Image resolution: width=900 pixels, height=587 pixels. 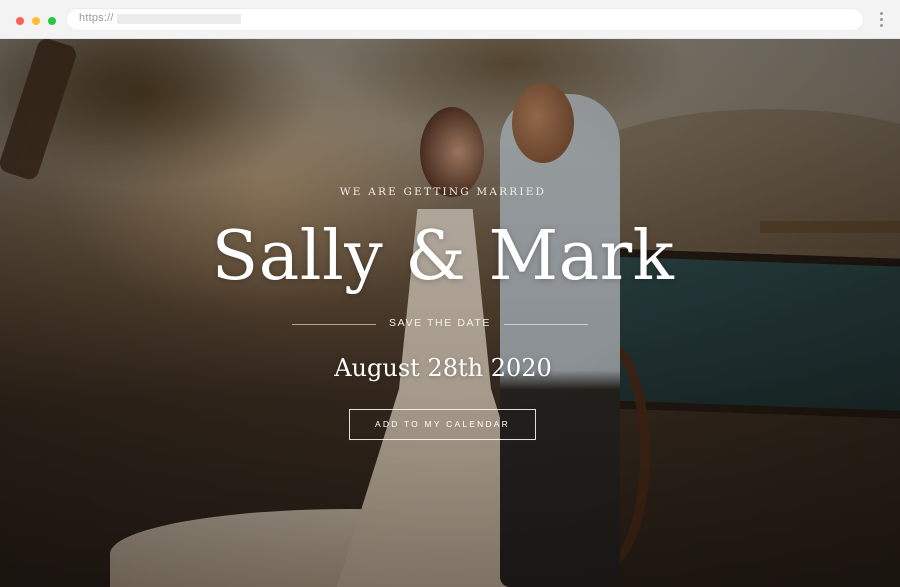 I want to click on browser-toolbar: https://, so click(x=450, y=19).